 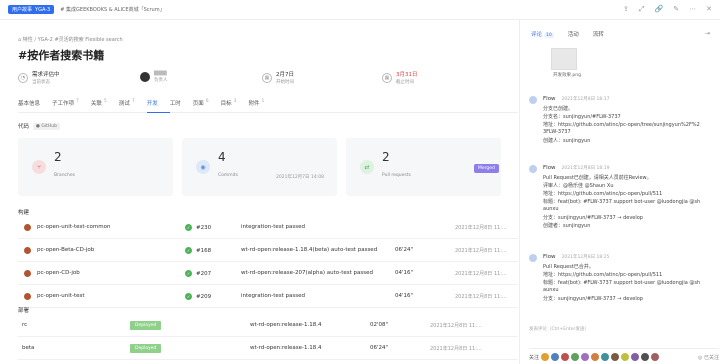 I want to click on deploy-duration: 06'24", so click(x=379, y=348).